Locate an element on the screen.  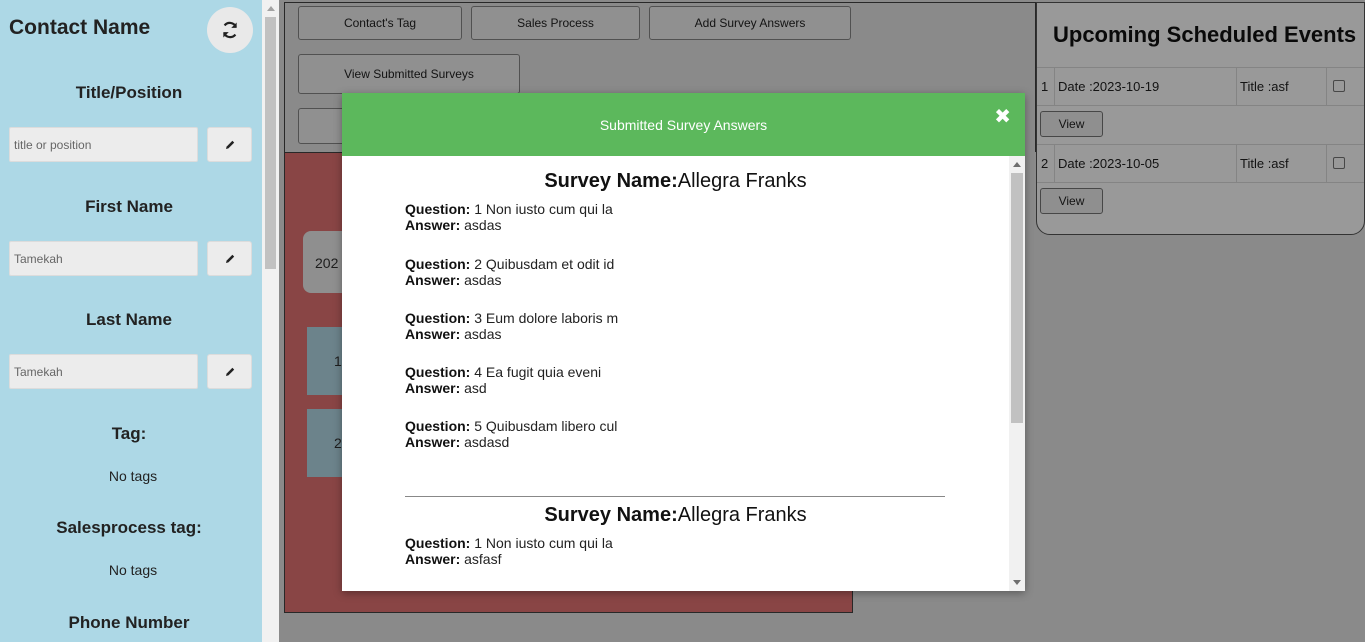
answer-text: asfasf is located at coordinates (483, 559).